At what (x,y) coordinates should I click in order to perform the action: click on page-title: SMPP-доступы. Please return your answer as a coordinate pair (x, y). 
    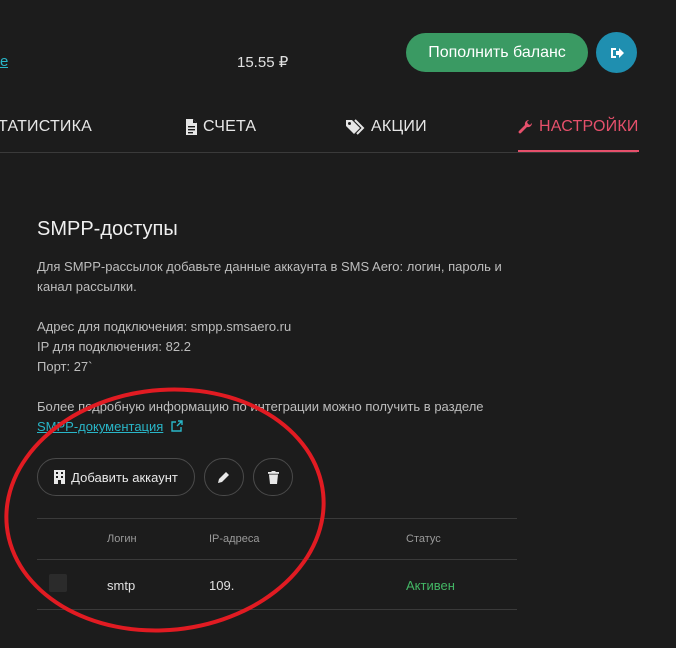
    Looking at the image, I should click on (107, 229).